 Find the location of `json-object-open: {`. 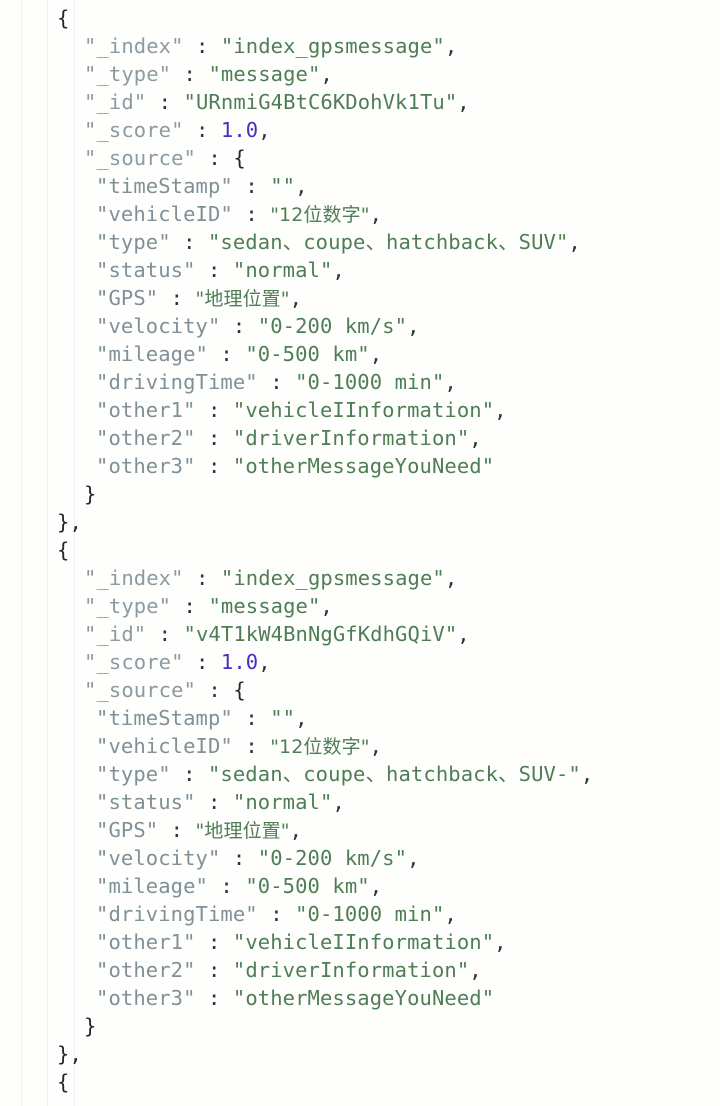

json-object-open: { is located at coordinates (360, 550).